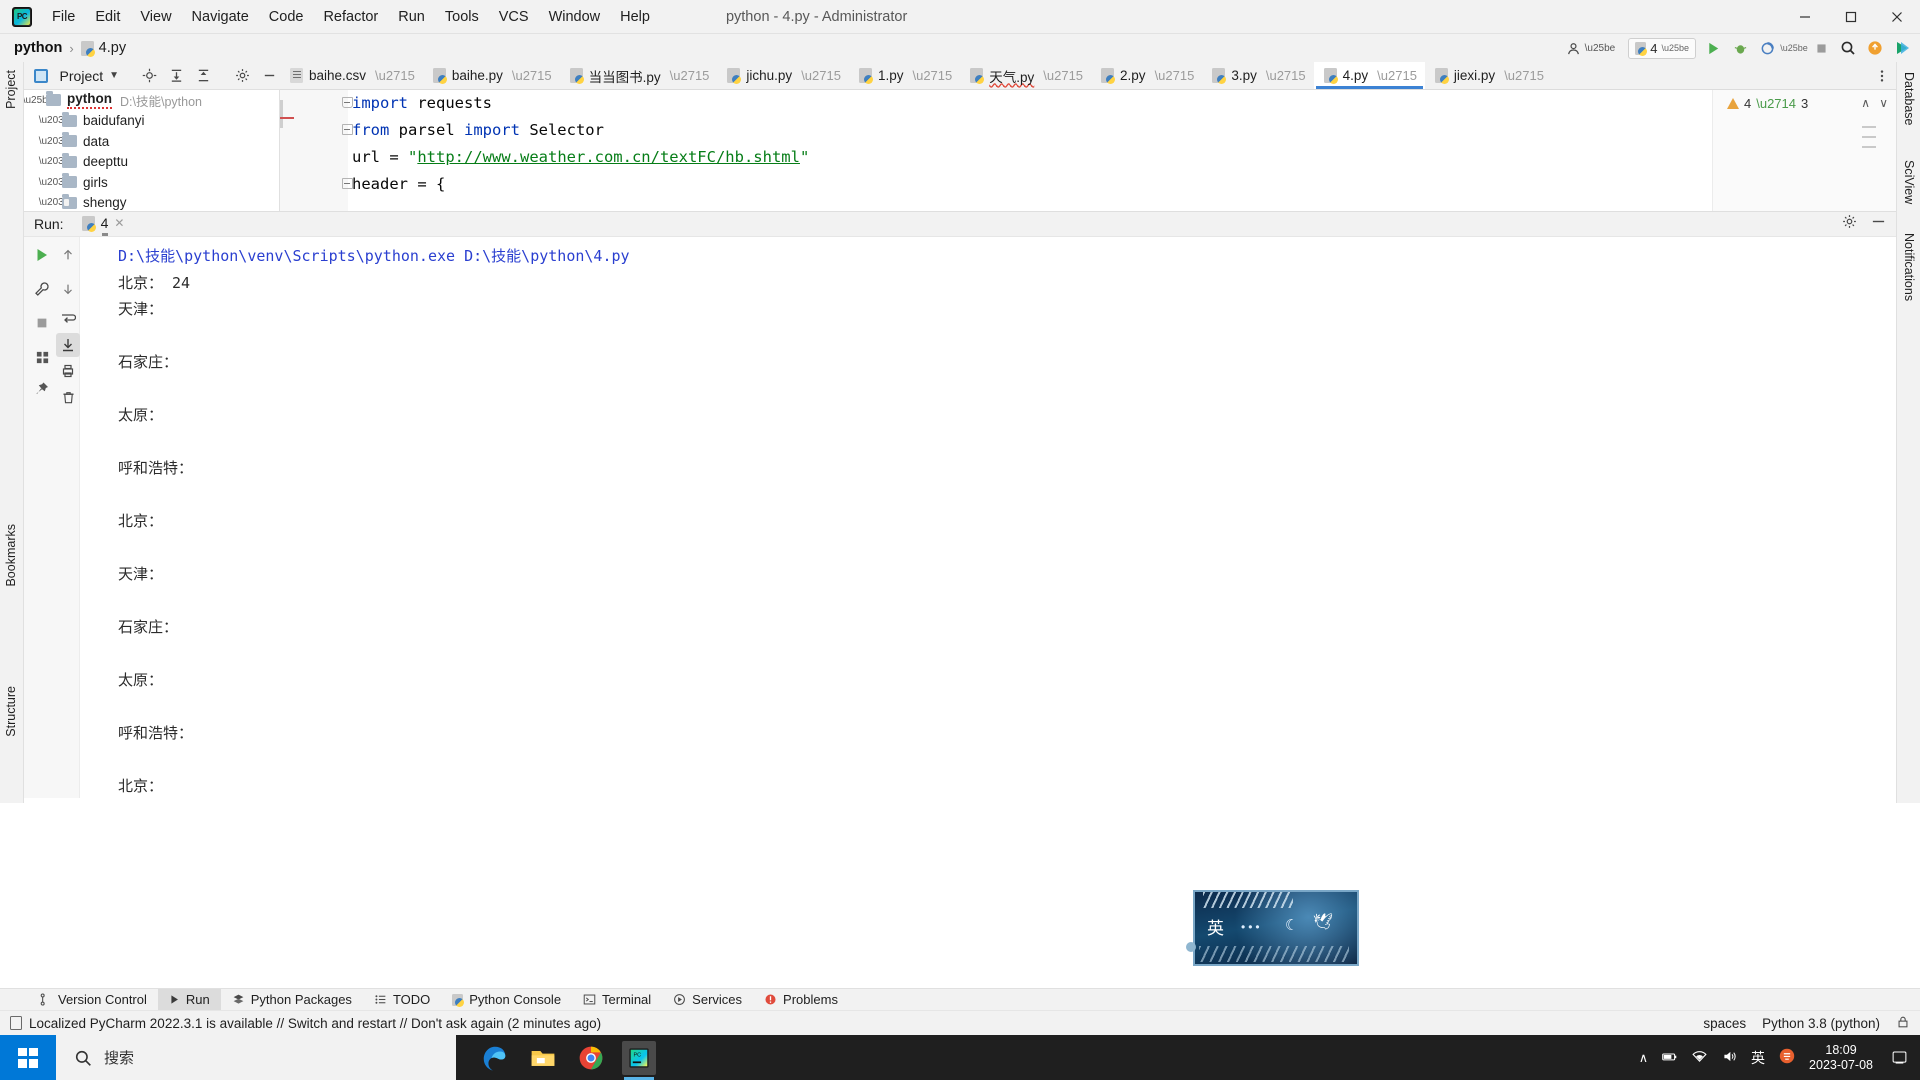 Image resolution: width=1920 pixels, height=1080 pixels. Describe the element at coordinates (462, 17) in the screenshot. I see `menu-tools: Tools` at that location.